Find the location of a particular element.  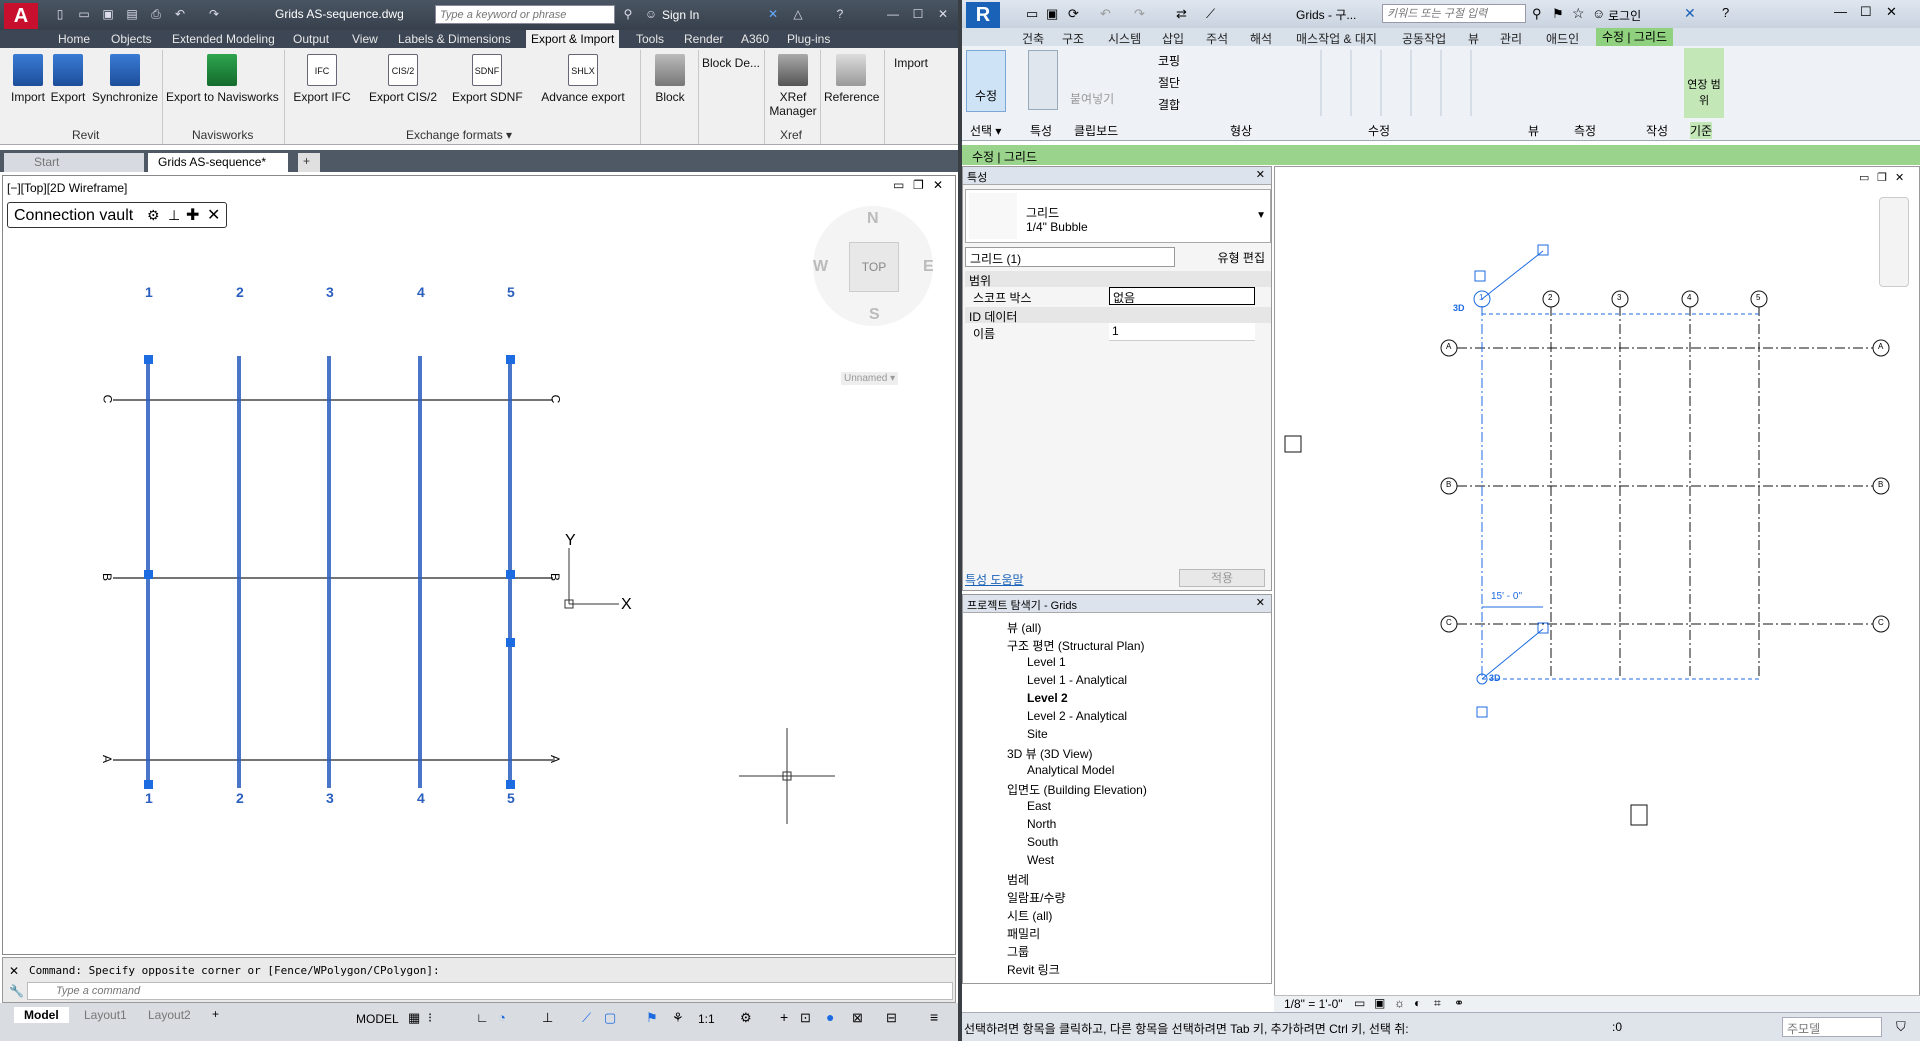

doc-tab-start: Start is located at coordinates (74, 162).